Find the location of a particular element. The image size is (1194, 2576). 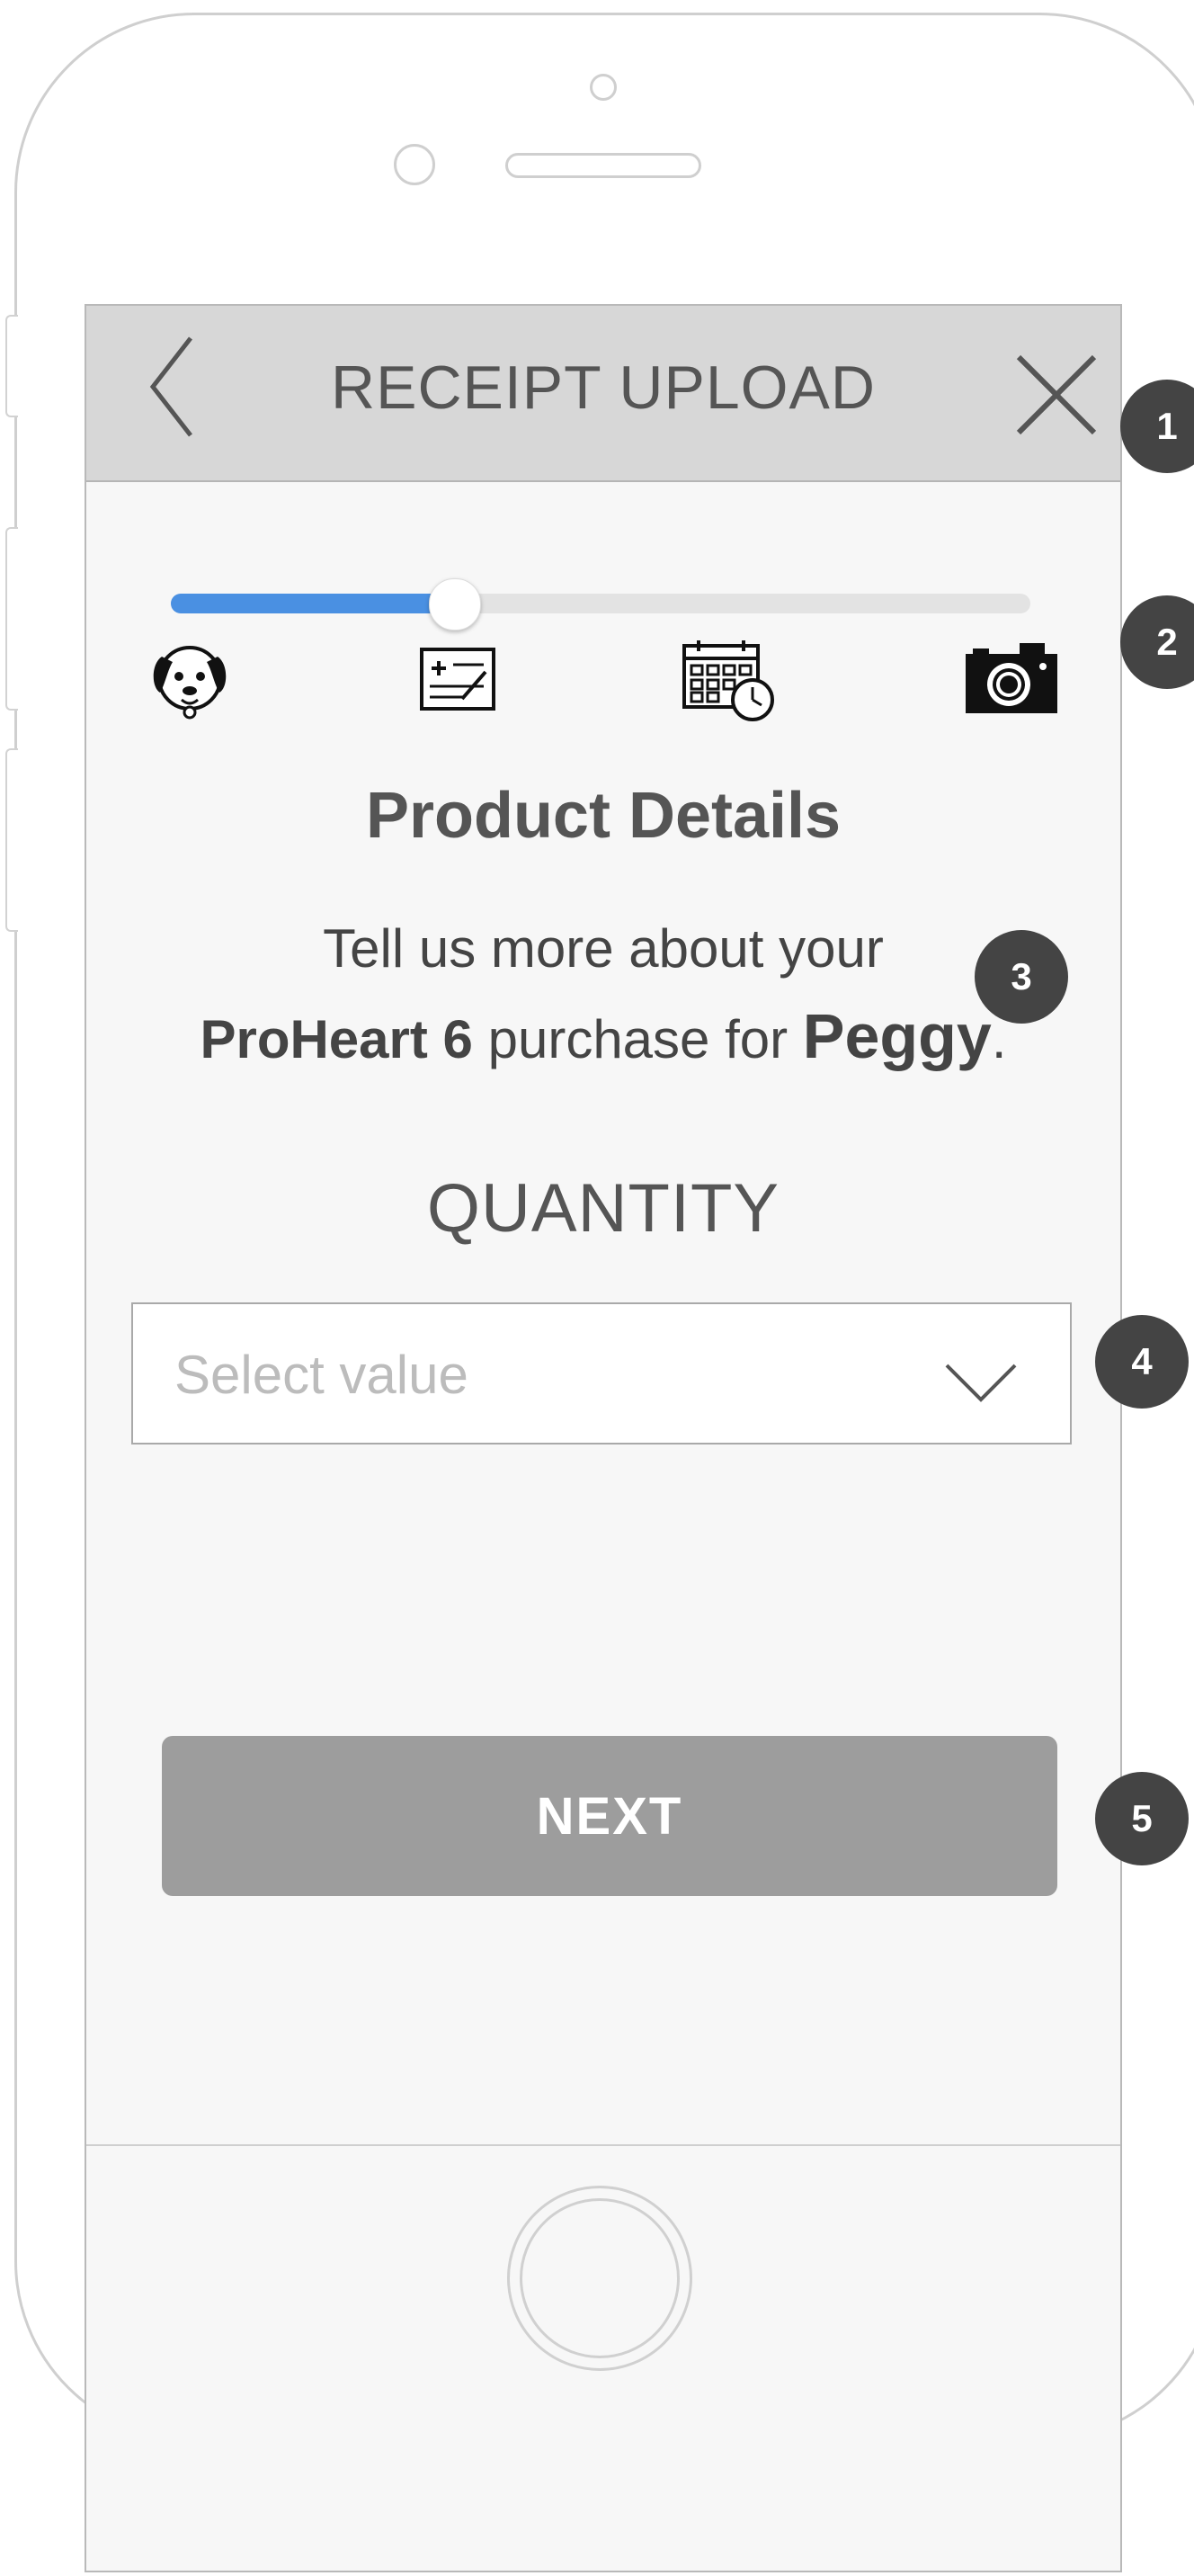

page-title: RECEIPT UPLOAD is located at coordinates (603, 387).